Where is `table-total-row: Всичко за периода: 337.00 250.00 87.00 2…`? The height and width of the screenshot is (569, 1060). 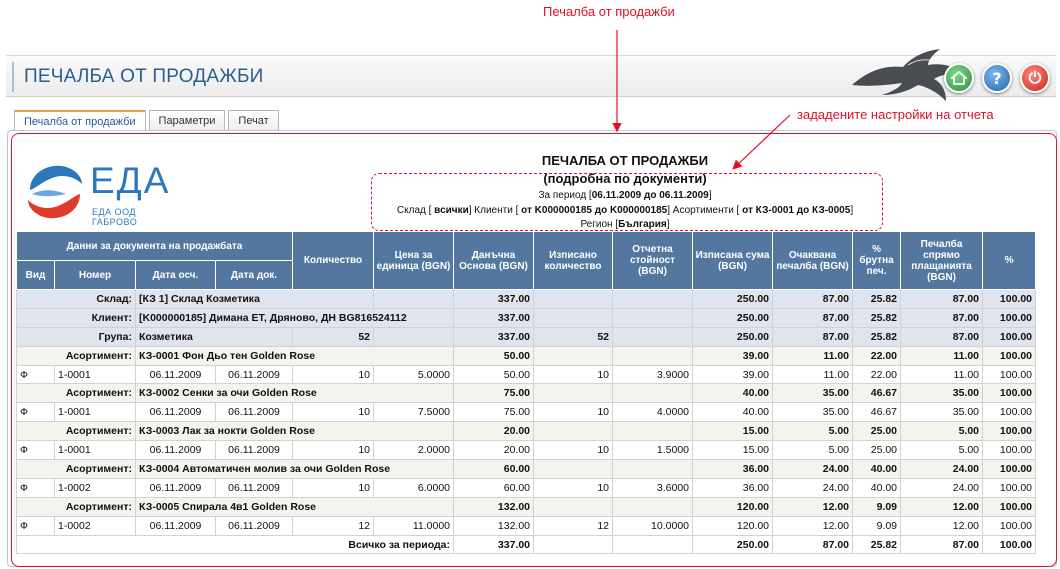
table-total-row: Всичко за периода: 337.00 250.00 87.00 2… is located at coordinates (526, 544).